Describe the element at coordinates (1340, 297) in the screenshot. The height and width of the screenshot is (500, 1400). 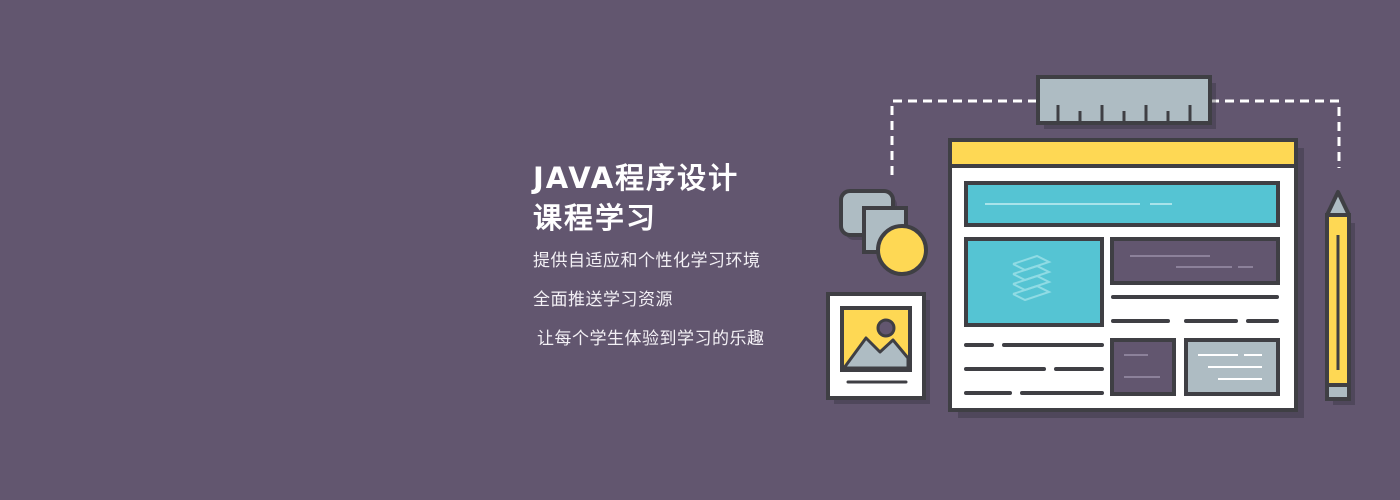
I see `pencil-icon` at that location.